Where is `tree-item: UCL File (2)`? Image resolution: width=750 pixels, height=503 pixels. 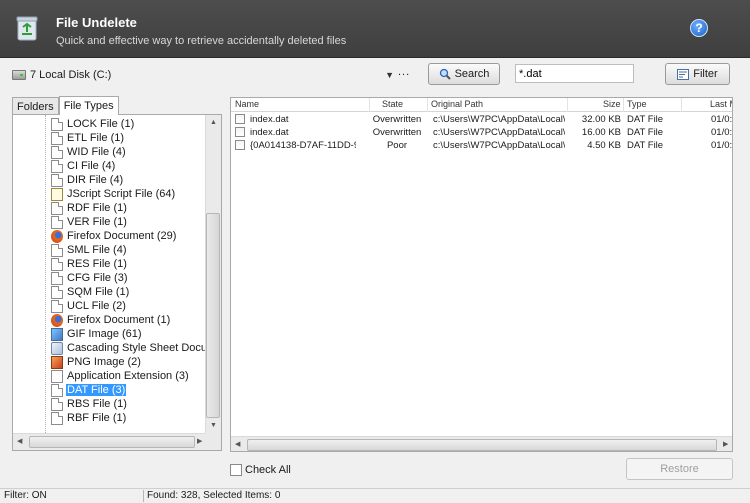 tree-item: UCL File (2) is located at coordinates (89, 306).